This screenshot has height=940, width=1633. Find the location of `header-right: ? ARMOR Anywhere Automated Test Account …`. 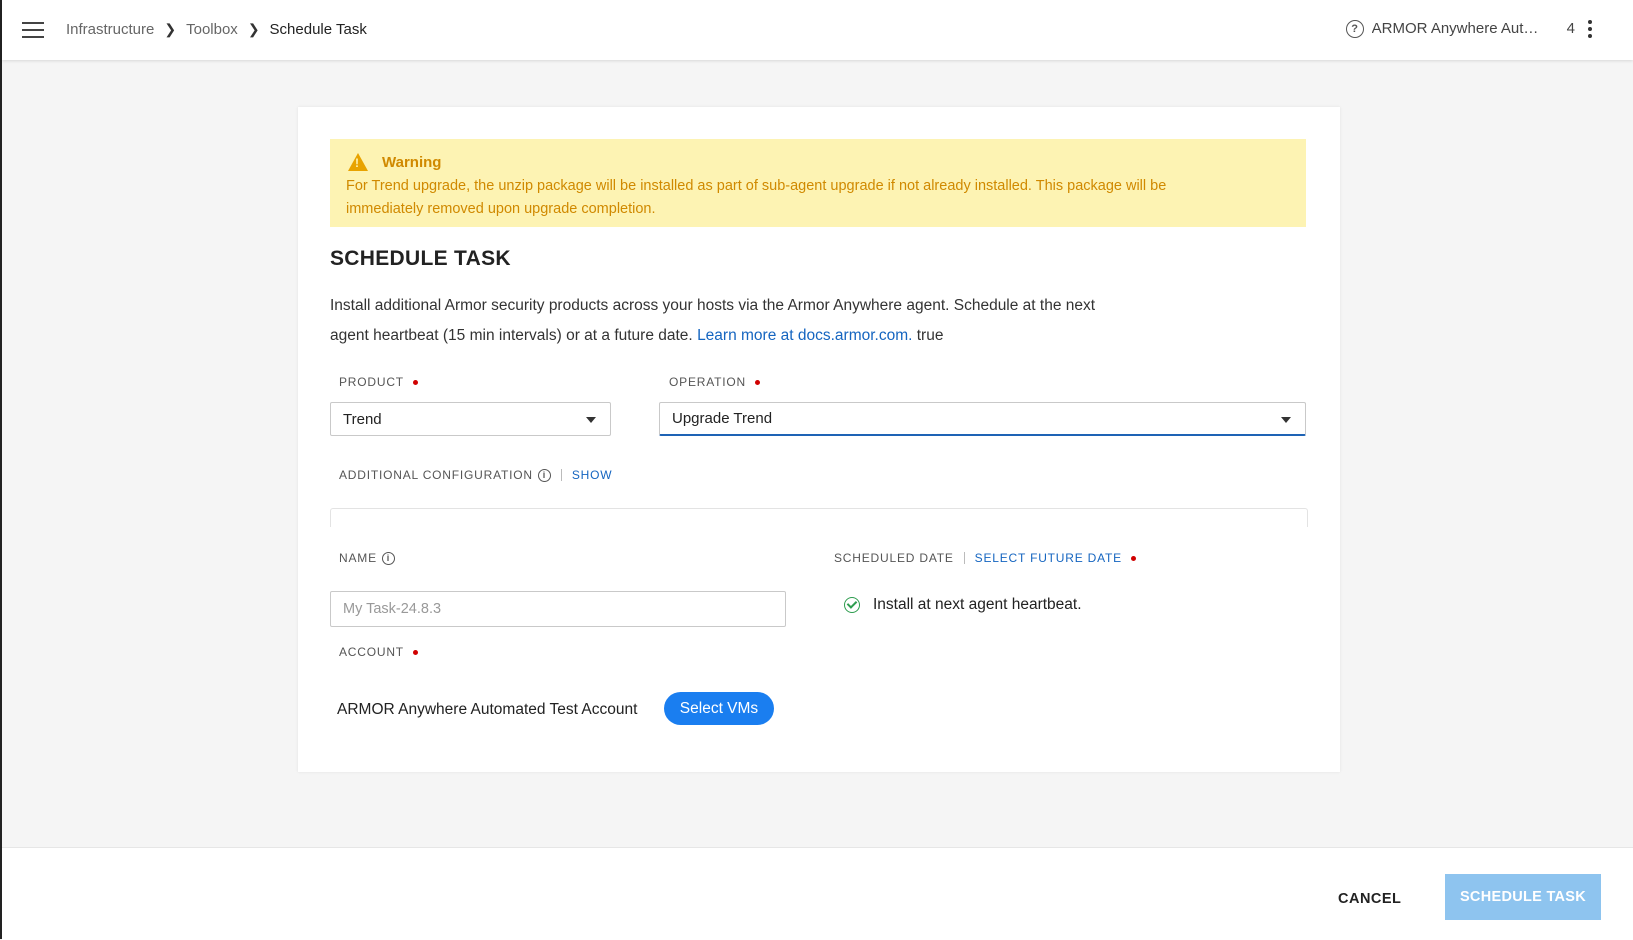

header-right: ? ARMOR Anywhere Automated Test Account … is located at coordinates (1469, 28).